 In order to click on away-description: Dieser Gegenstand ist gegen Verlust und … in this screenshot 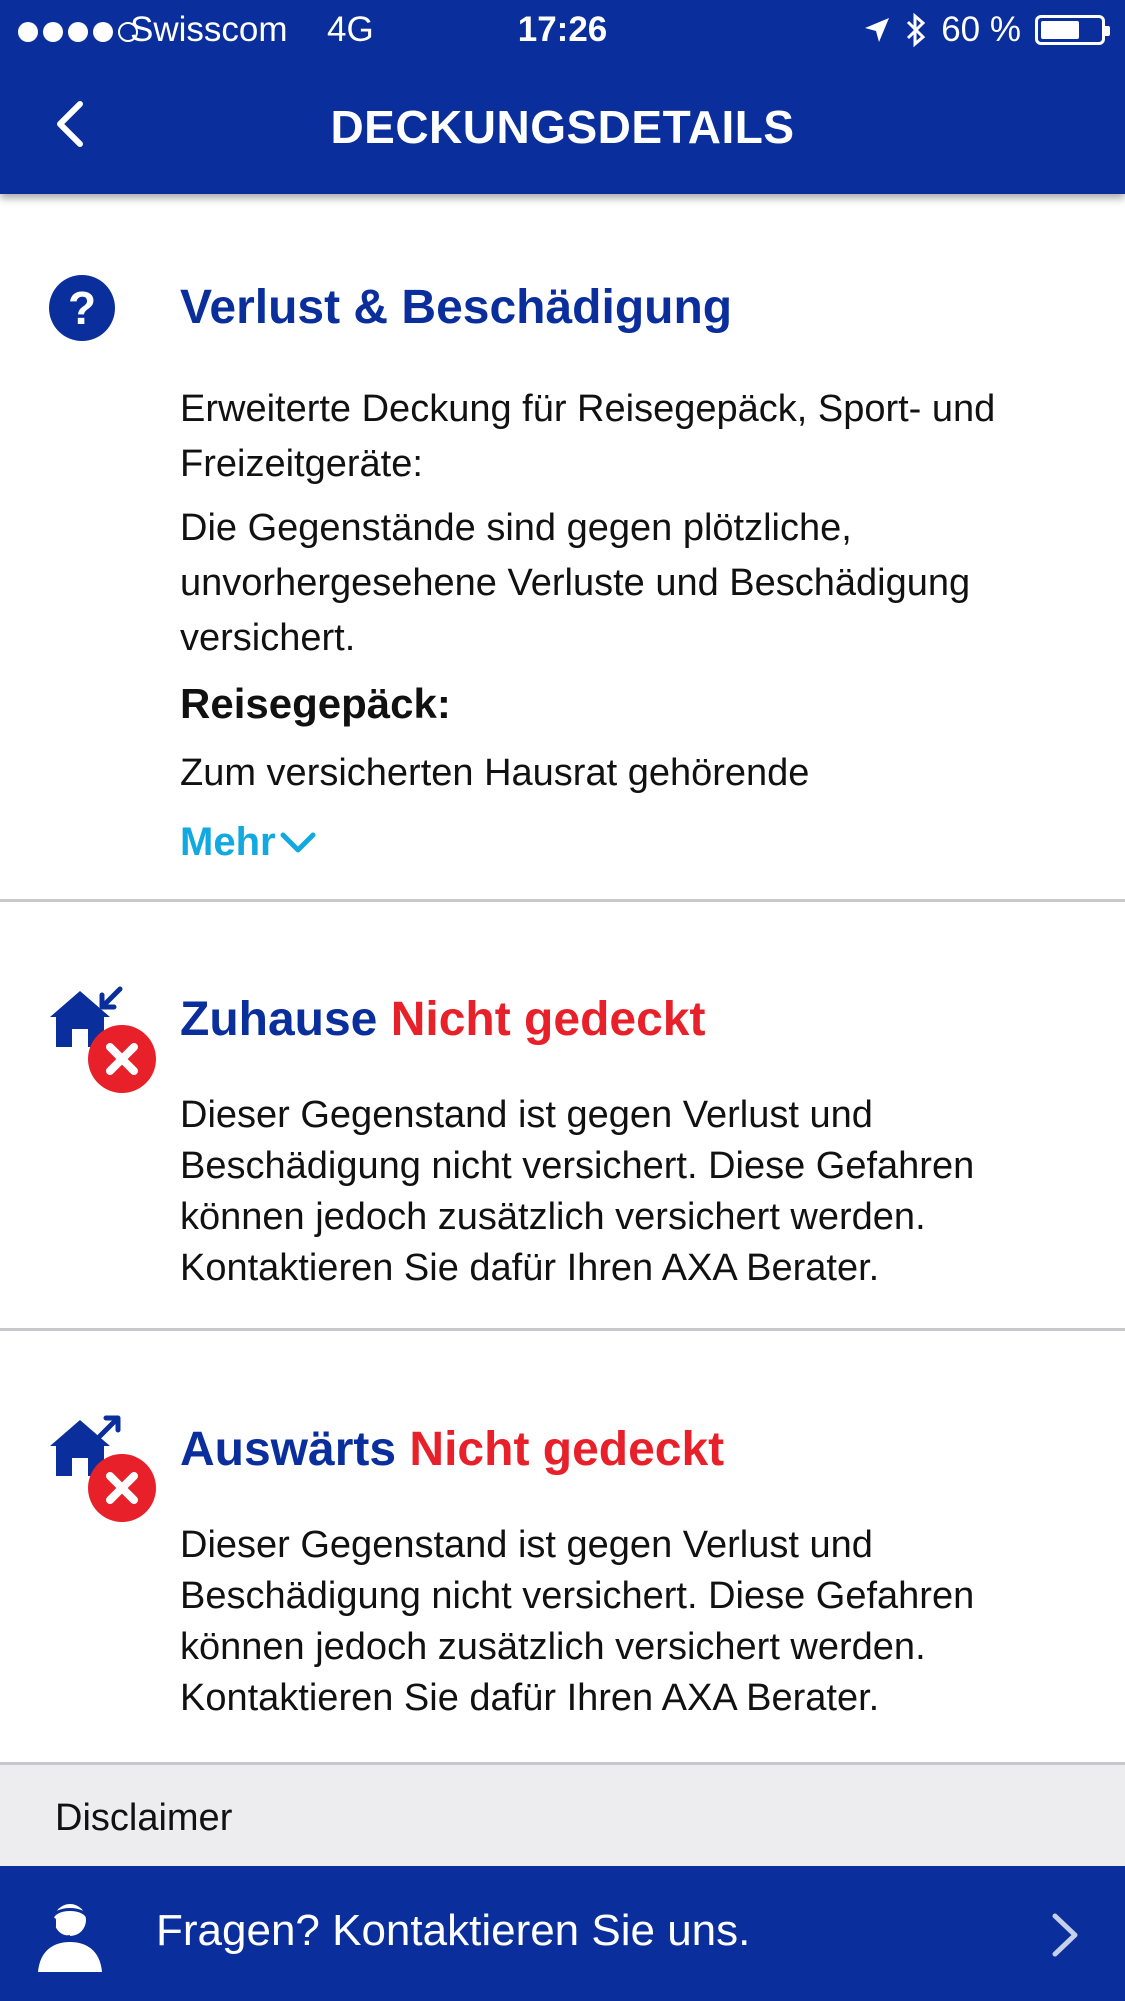, I will do `click(577, 1621)`.